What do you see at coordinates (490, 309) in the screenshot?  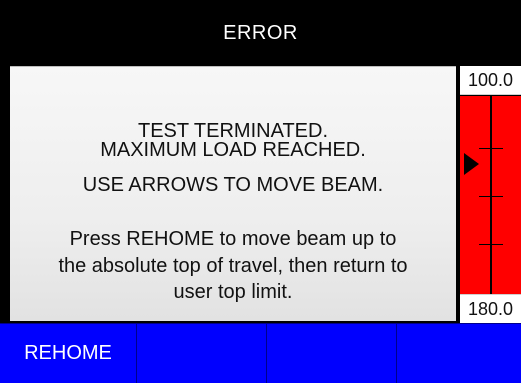 I see `gauge-bottom-value: 180.0` at bounding box center [490, 309].